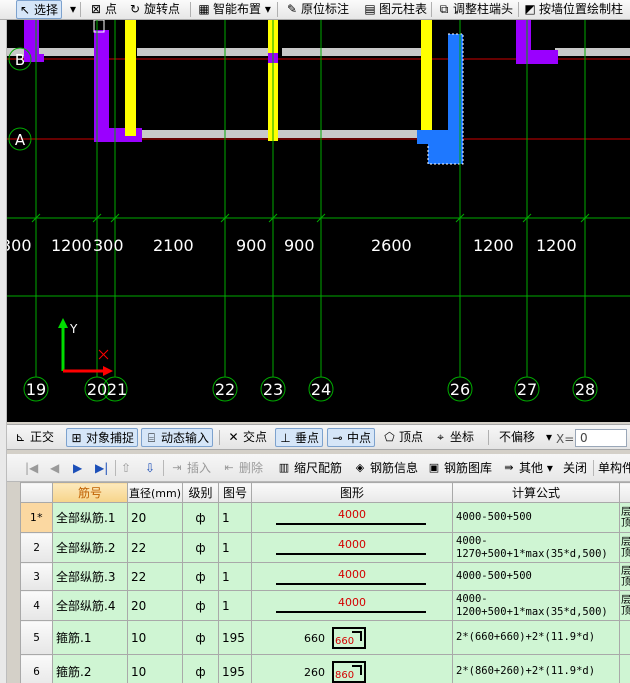 This screenshot has width=630, height=683. I want to click on column-header-bar-number: 筋号, so click(90, 492).